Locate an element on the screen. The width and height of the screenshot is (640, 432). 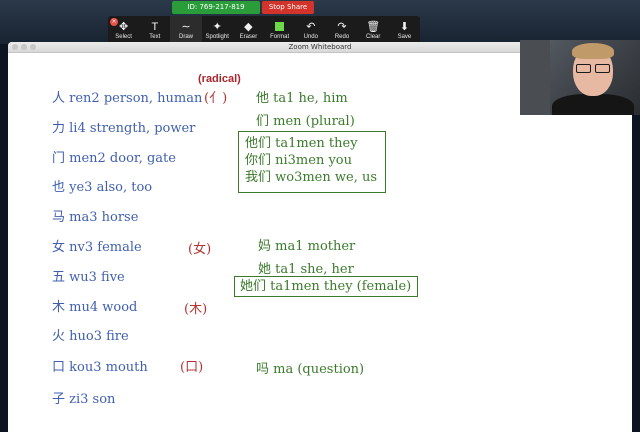
tool-label: Eraser is located at coordinates (248, 37).